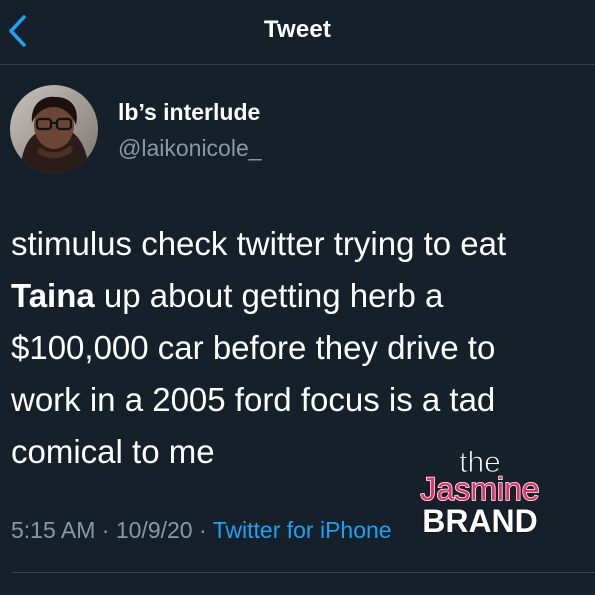  What do you see at coordinates (190, 148) in the screenshot?
I see `author-handle: @laikonicole_` at bounding box center [190, 148].